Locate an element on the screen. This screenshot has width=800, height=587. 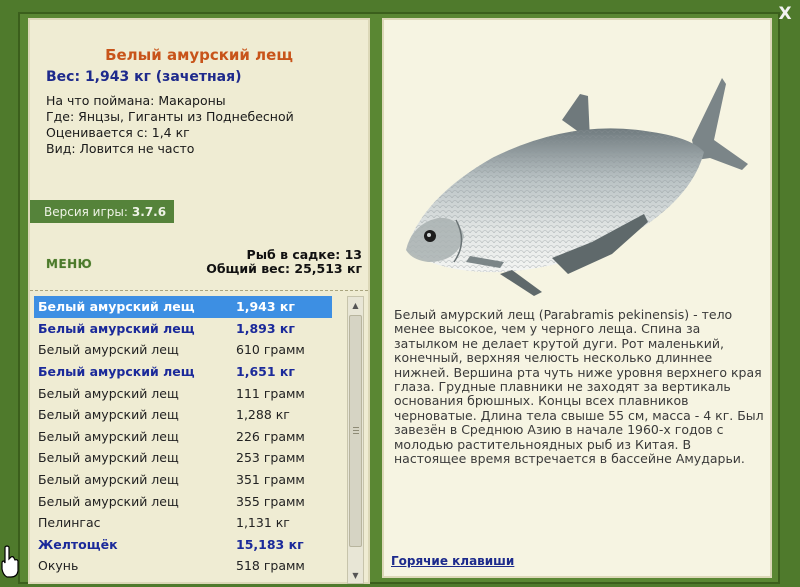
fish-weight: Вес: 1,943 кг (зачетная) is located at coordinates (144, 77).